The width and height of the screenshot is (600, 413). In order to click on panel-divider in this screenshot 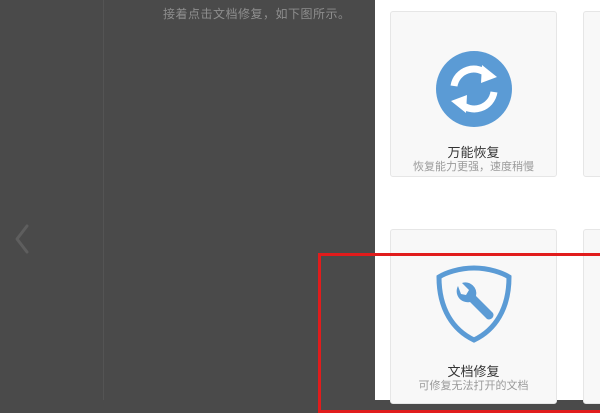, I will do `click(103, 200)`.